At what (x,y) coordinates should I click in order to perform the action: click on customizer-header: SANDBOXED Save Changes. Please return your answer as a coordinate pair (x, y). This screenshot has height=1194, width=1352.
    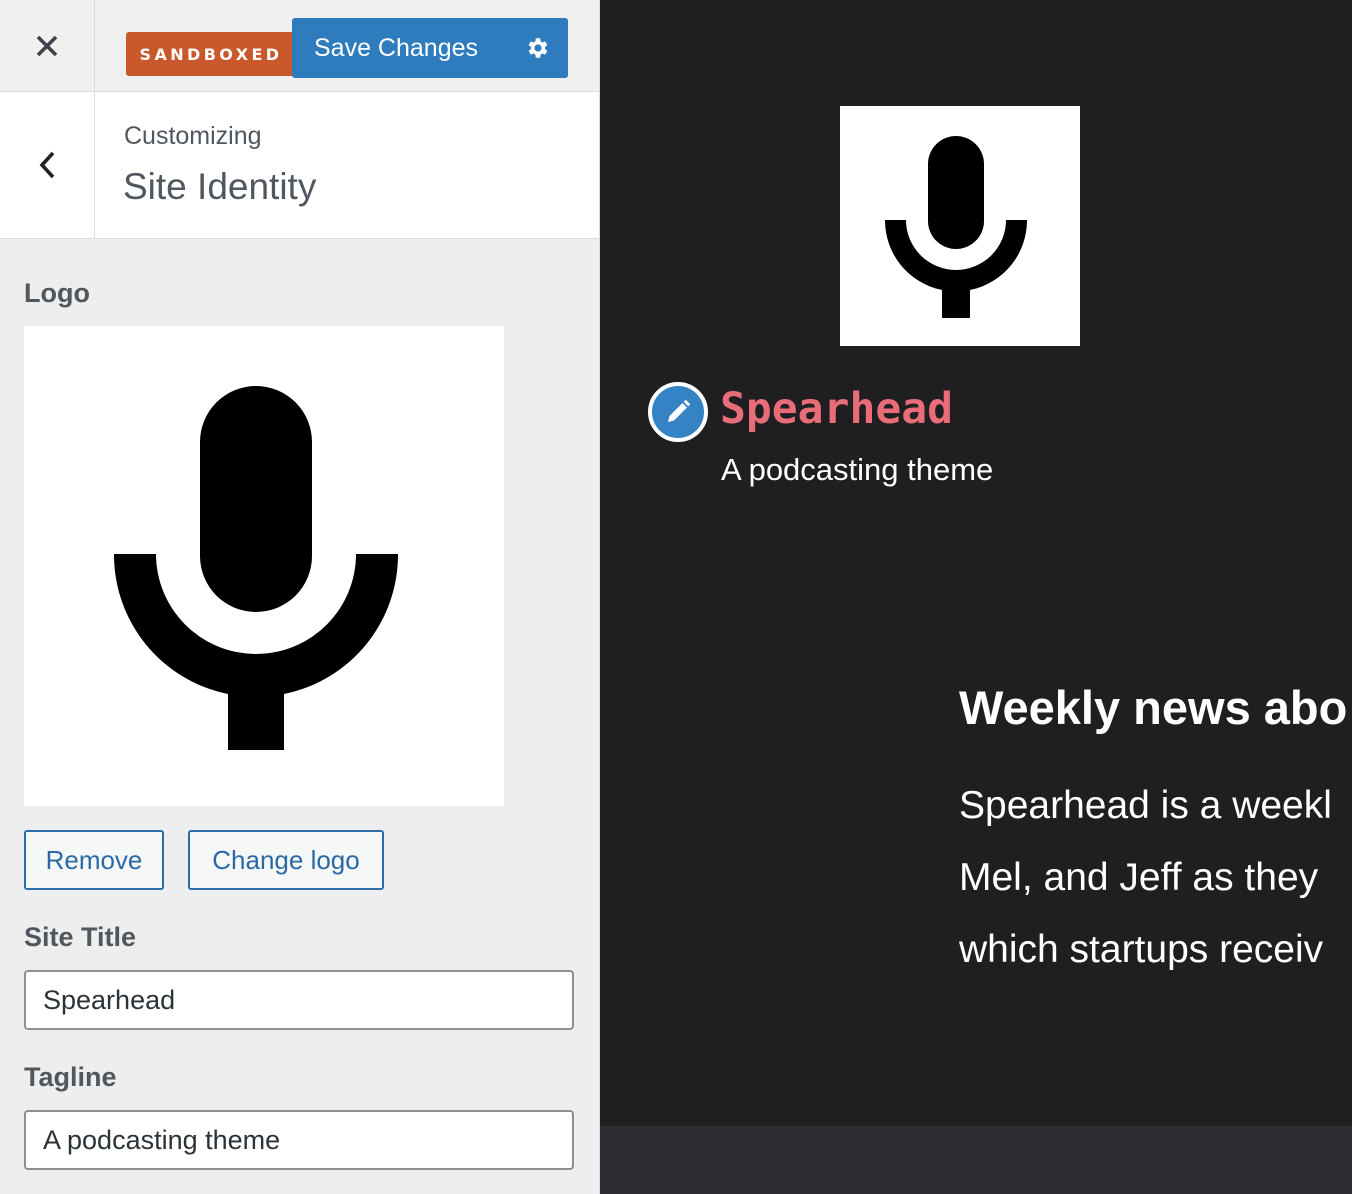
    Looking at the image, I should click on (299, 46).